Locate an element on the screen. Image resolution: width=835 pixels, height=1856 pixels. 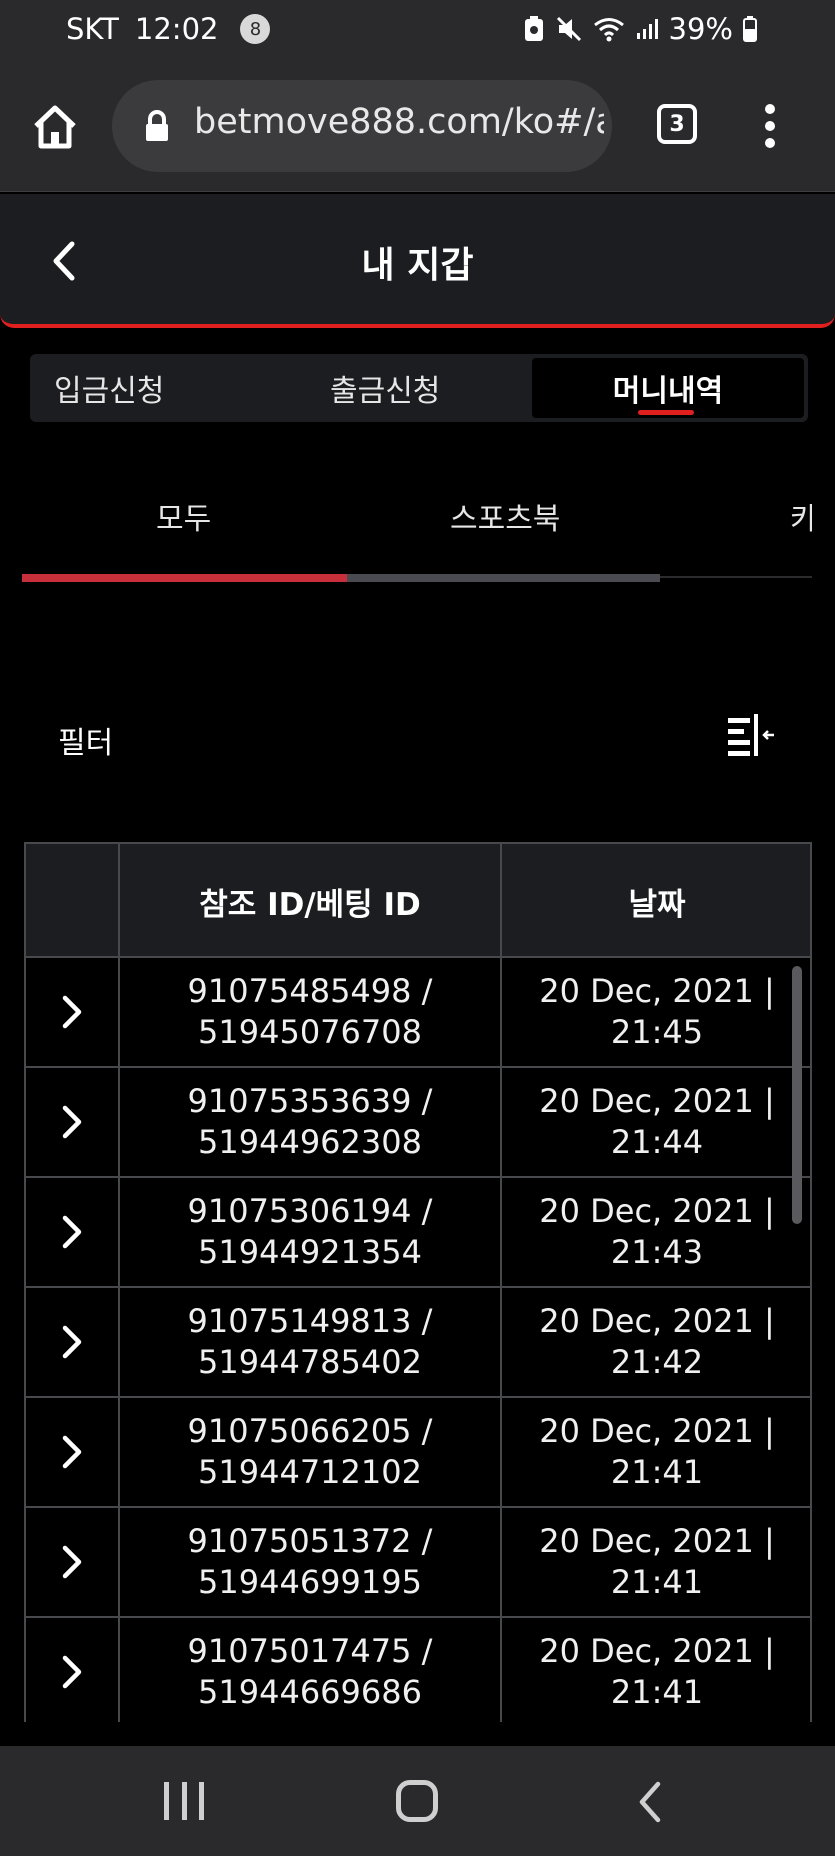
ref-id-cell: 91075353639 /51944962308 is located at coordinates (310, 1122).